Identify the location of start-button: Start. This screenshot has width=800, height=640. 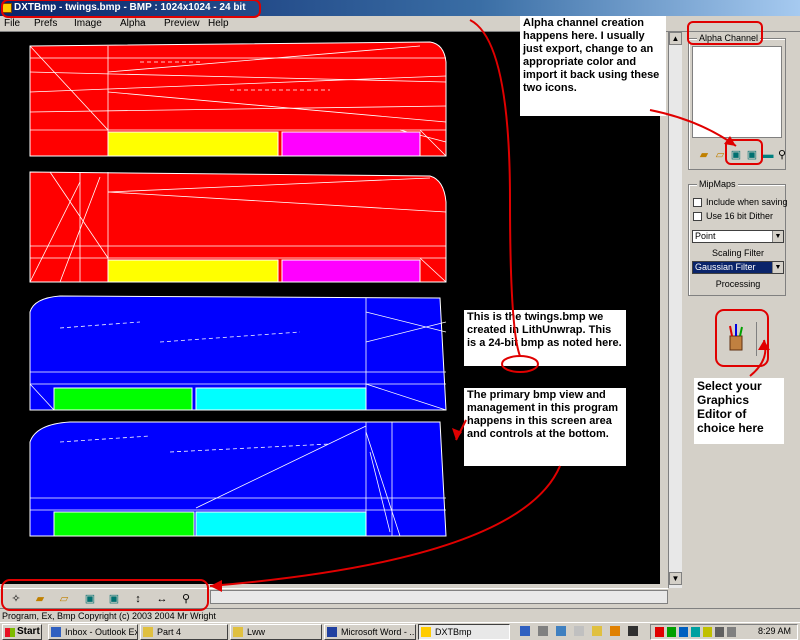
(22, 632).